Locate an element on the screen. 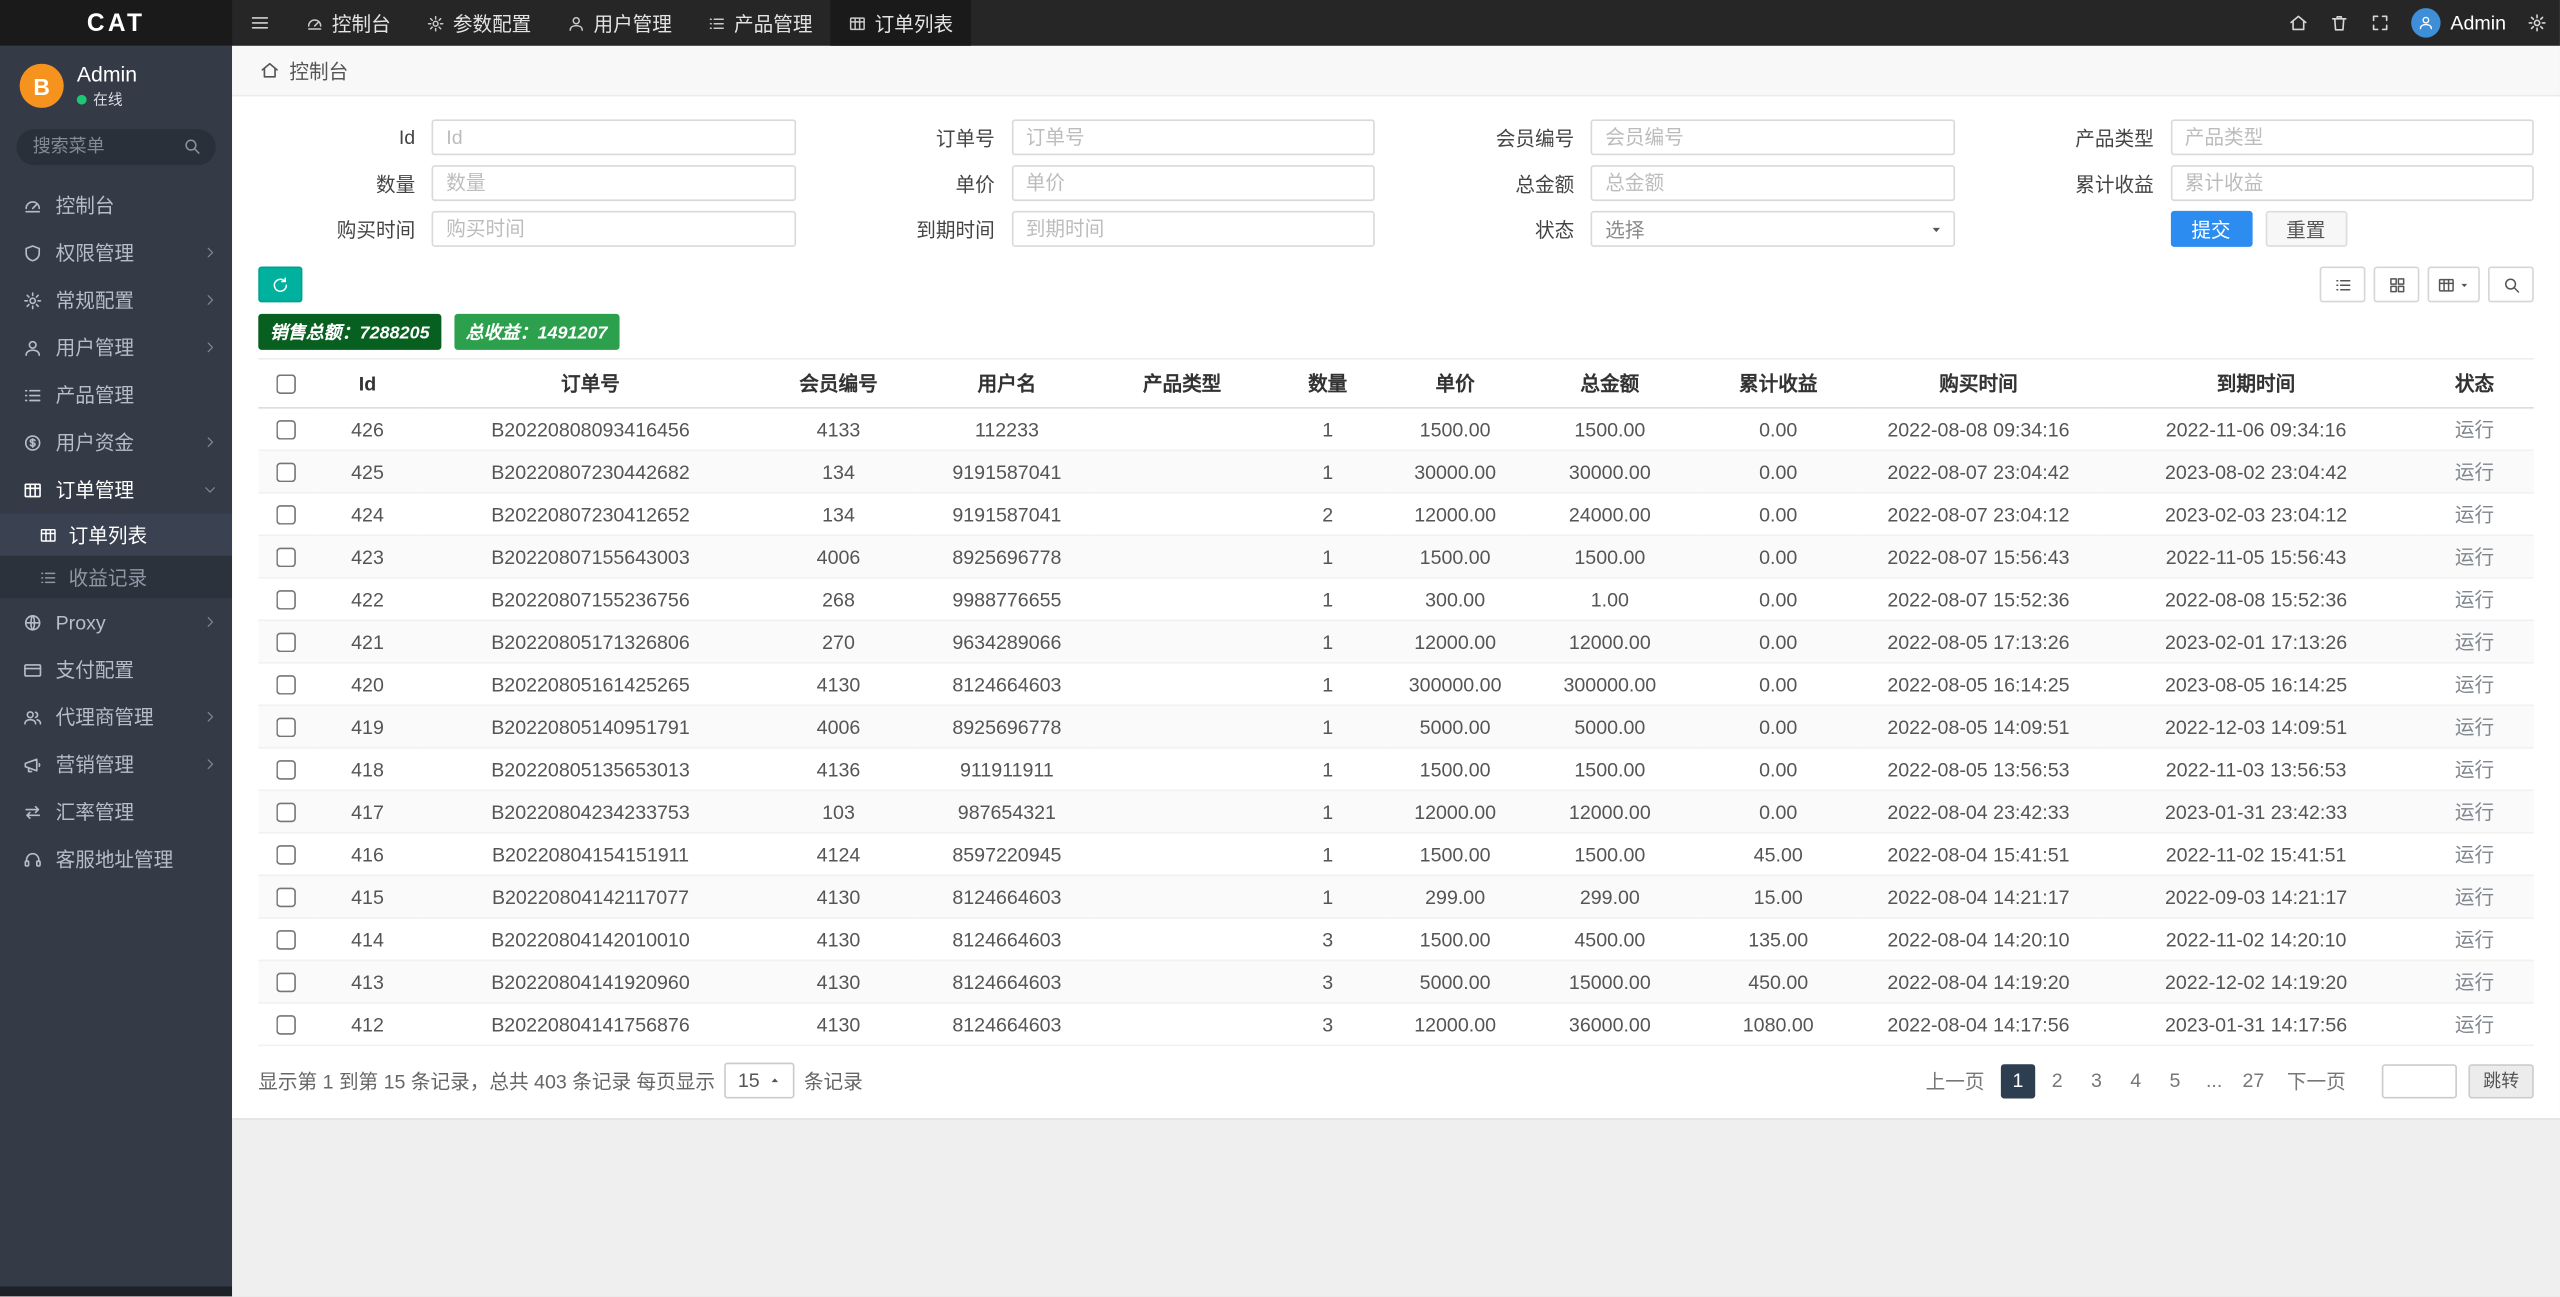 The height and width of the screenshot is (1297, 2560). user-menu: Admin is located at coordinates (2458, 23).